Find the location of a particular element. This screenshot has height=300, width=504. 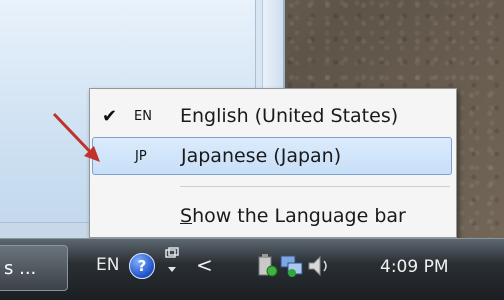

menu-item-label: Show the Language bar is located at coordinates (293, 216).